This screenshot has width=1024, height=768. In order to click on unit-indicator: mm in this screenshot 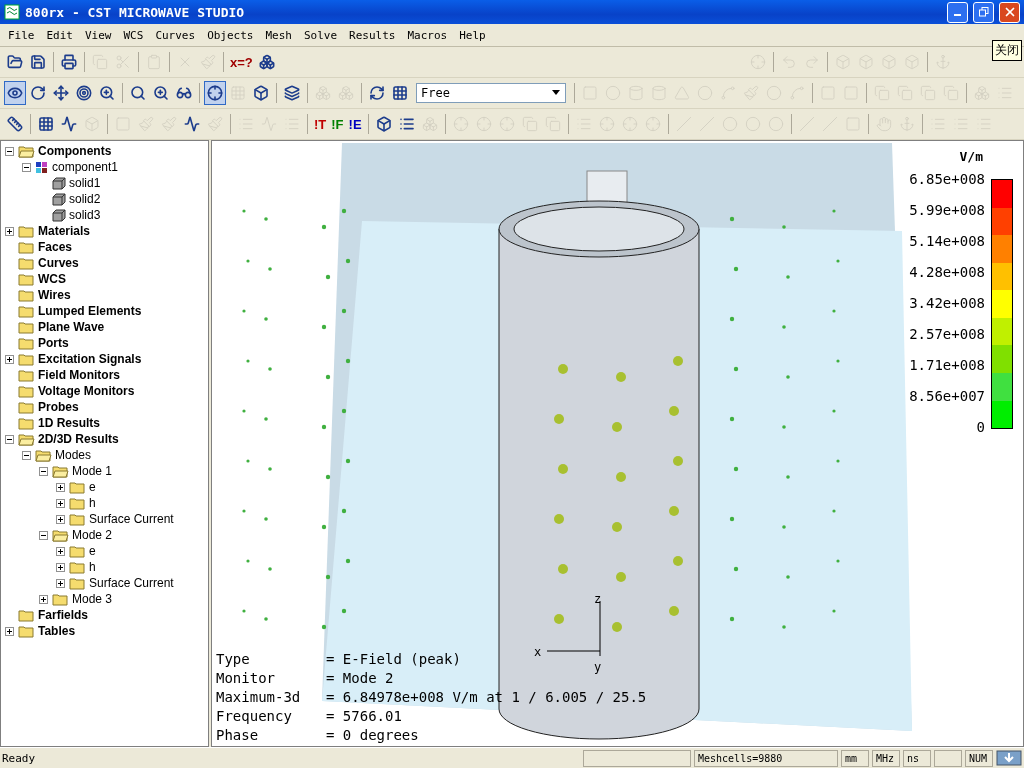, I will do `click(855, 758)`.